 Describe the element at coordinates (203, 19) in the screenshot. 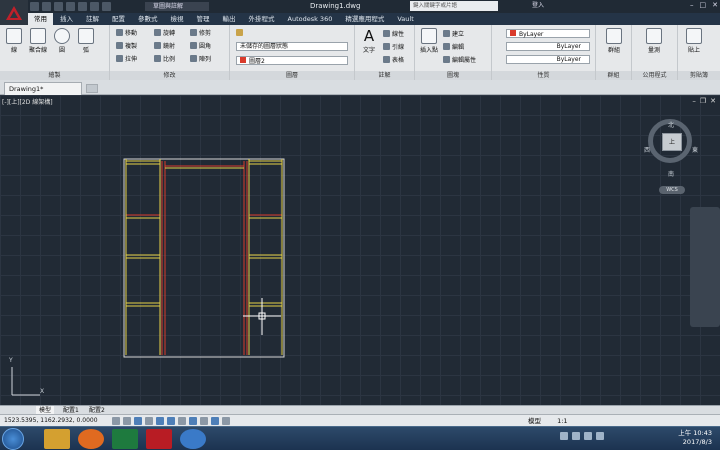

I see `tab-manage: 管理` at that location.